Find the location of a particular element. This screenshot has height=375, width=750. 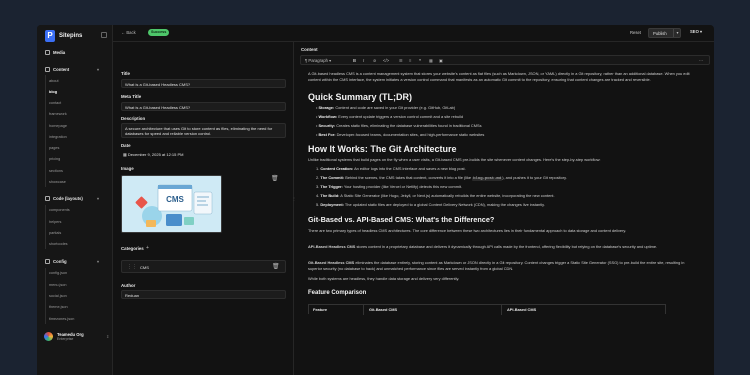

folder-icon is located at coordinates (47, 69).